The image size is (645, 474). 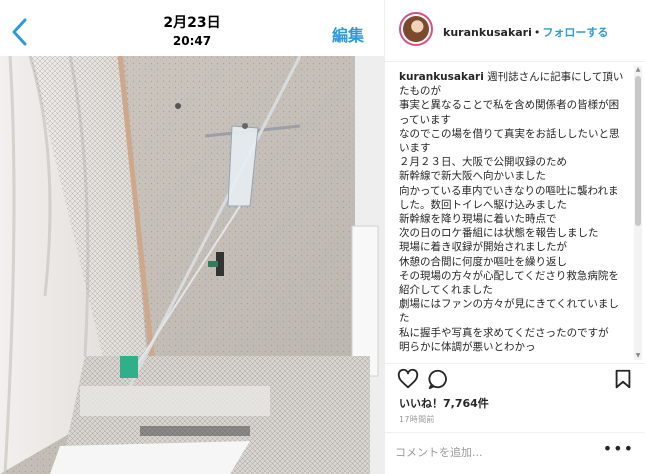 I want to click on comment-bubble-icon, so click(x=437, y=379).